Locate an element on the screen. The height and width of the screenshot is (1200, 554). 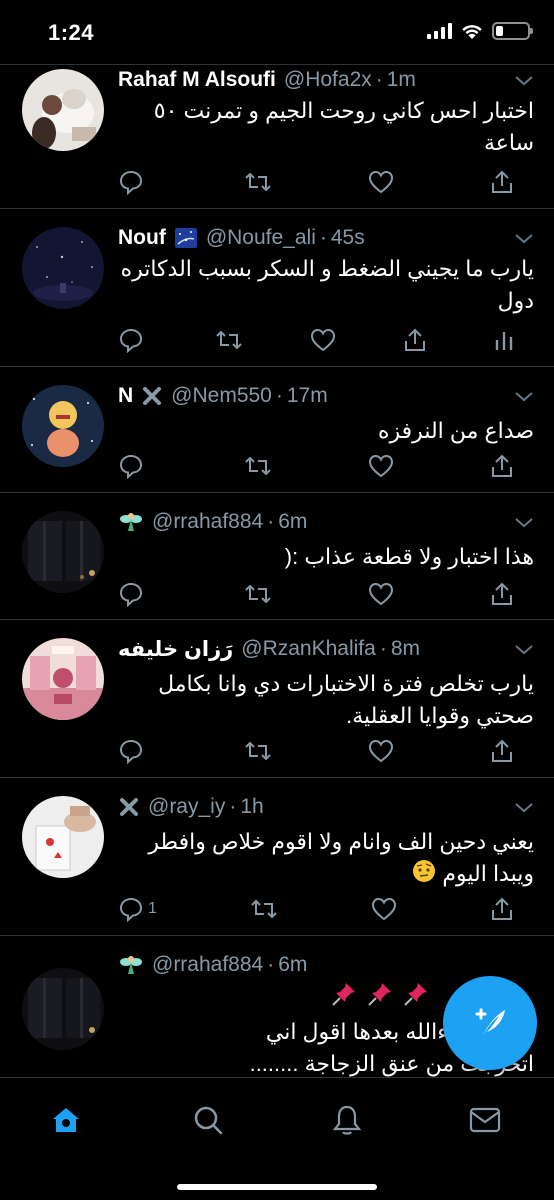
tweet-age: 1m is located at coordinates (401, 79).